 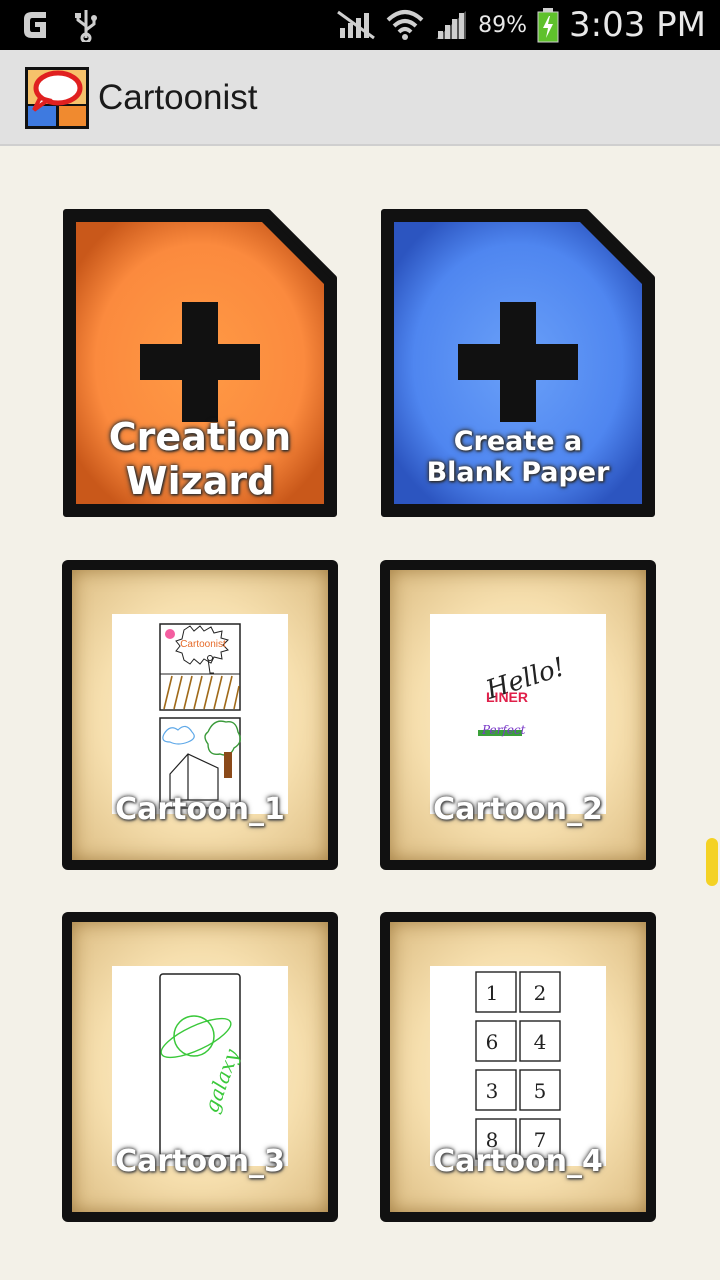 What do you see at coordinates (518, 1161) in the screenshot?
I see `cartoon-label: Cartoon_4` at bounding box center [518, 1161].